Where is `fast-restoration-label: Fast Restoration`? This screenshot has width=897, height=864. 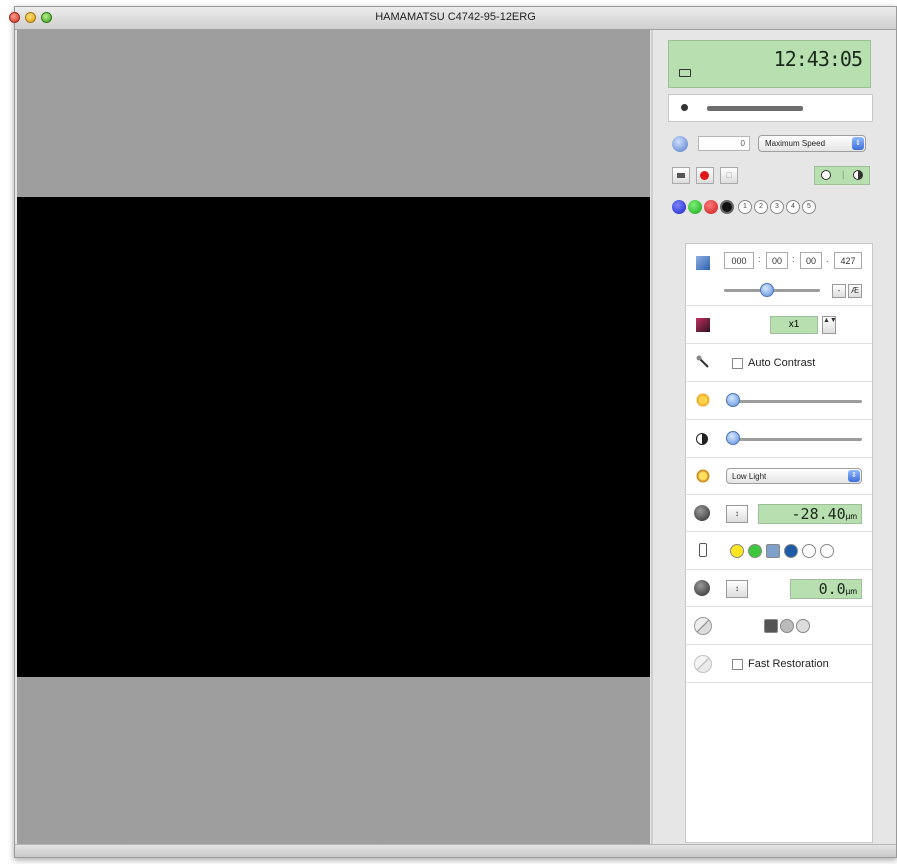
fast-restoration-label: Fast Restoration is located at coordinates (788, 664).